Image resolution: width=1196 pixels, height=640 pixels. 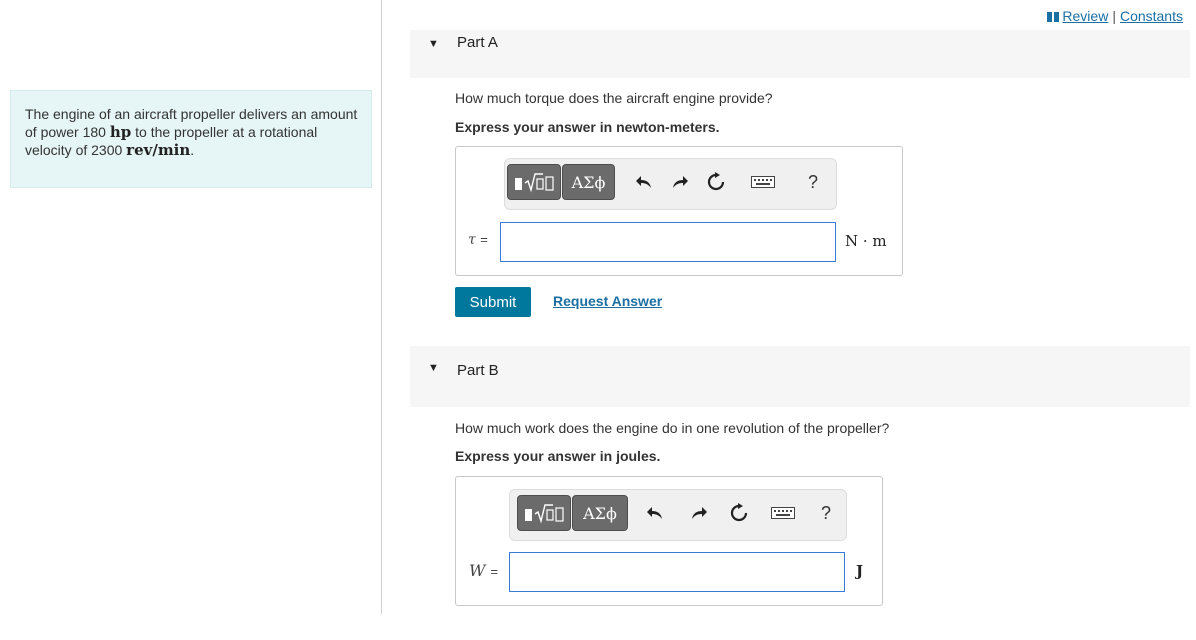 I want to click on part-b-answer-input, so click(x=677, y=572).